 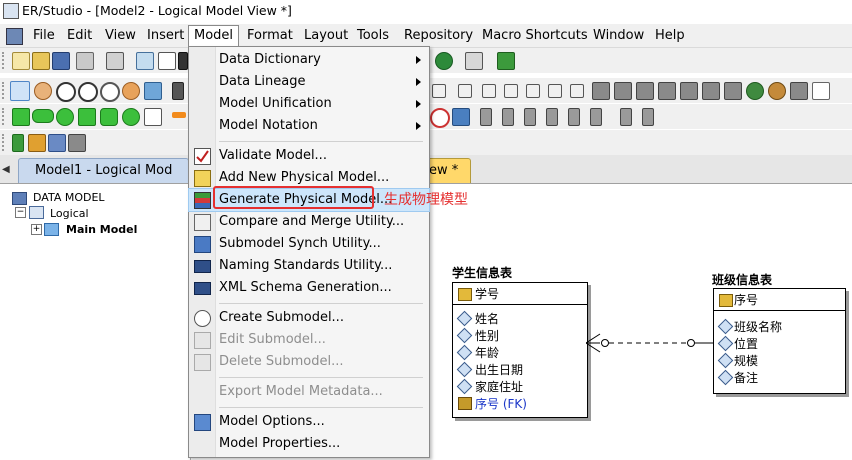 I want to click on shape-3-icon, so click(x=645, y=91).